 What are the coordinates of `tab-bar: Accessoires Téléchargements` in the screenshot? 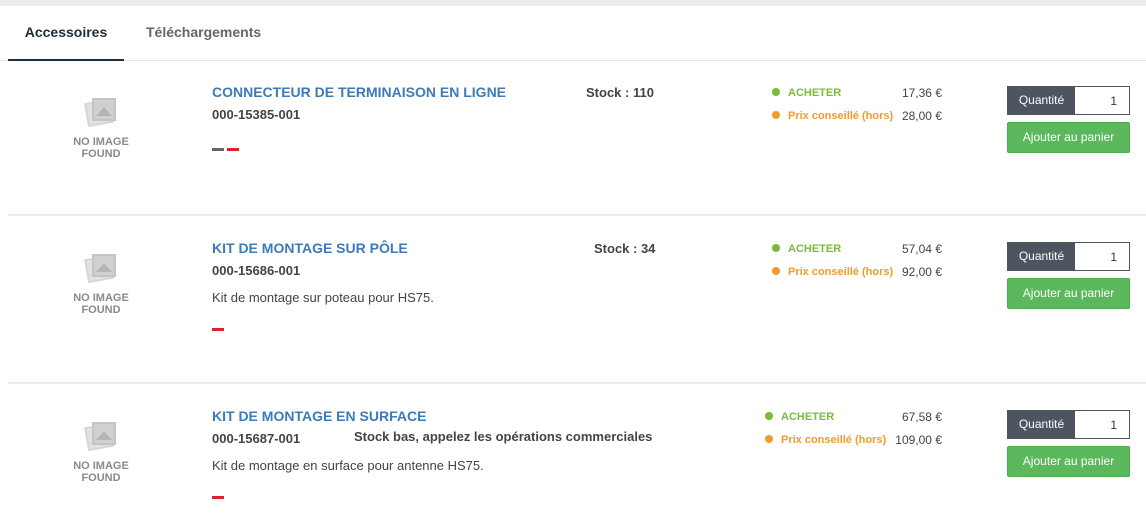 It's located at (573, 33).